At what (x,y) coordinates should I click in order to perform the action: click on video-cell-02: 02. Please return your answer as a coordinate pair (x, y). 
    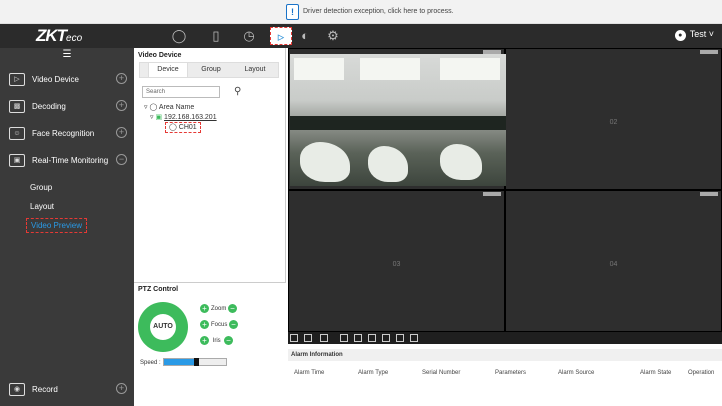
    Looking at the image, I should click on (613, 119).